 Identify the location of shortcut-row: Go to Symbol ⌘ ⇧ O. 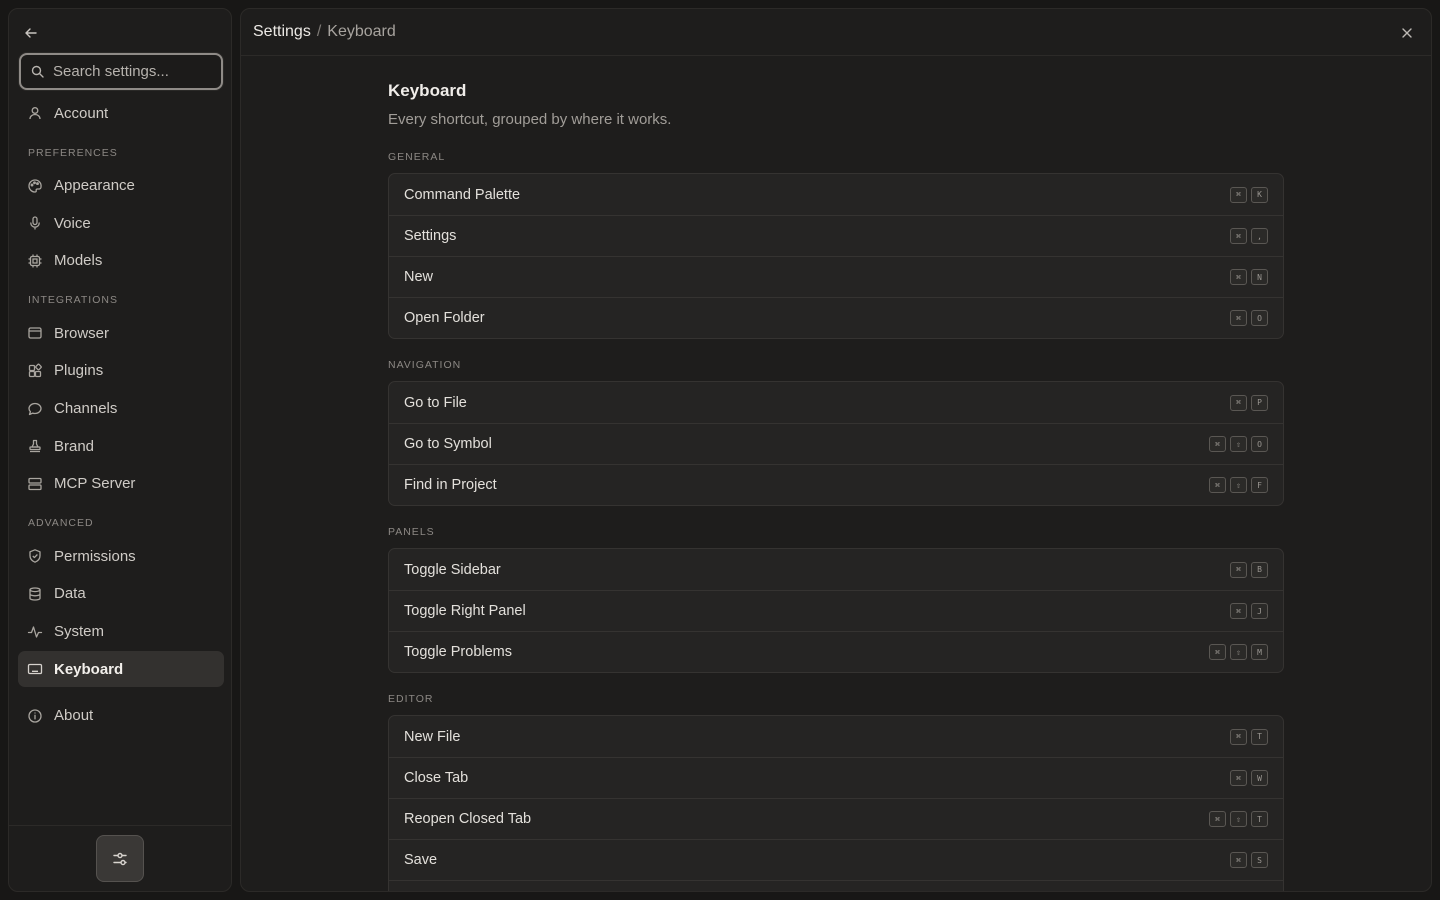
(836, 443).